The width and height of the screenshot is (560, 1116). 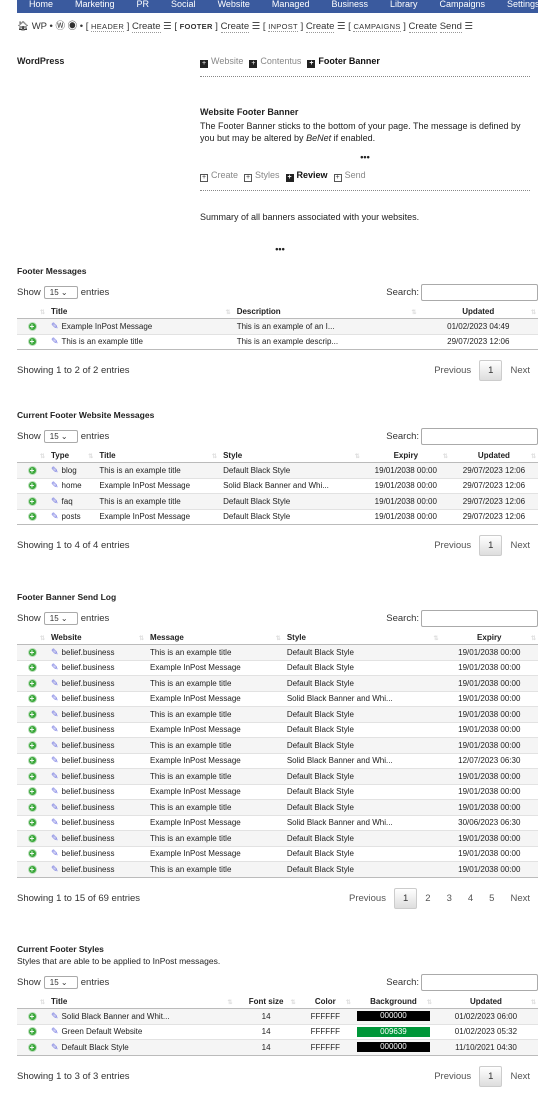 I want to click on row-title-link: Green Default Website, so click(x=102, y=1031).